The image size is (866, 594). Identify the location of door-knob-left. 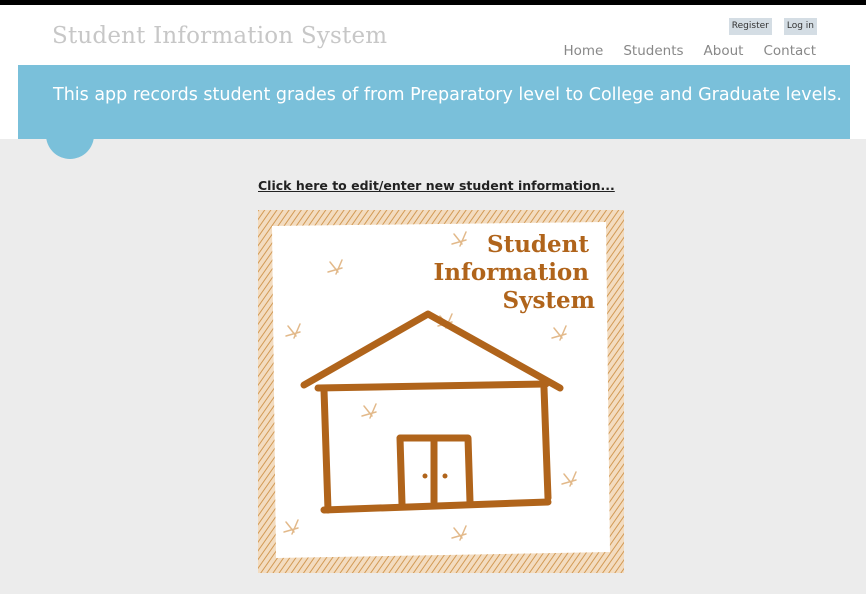
(425, 476).